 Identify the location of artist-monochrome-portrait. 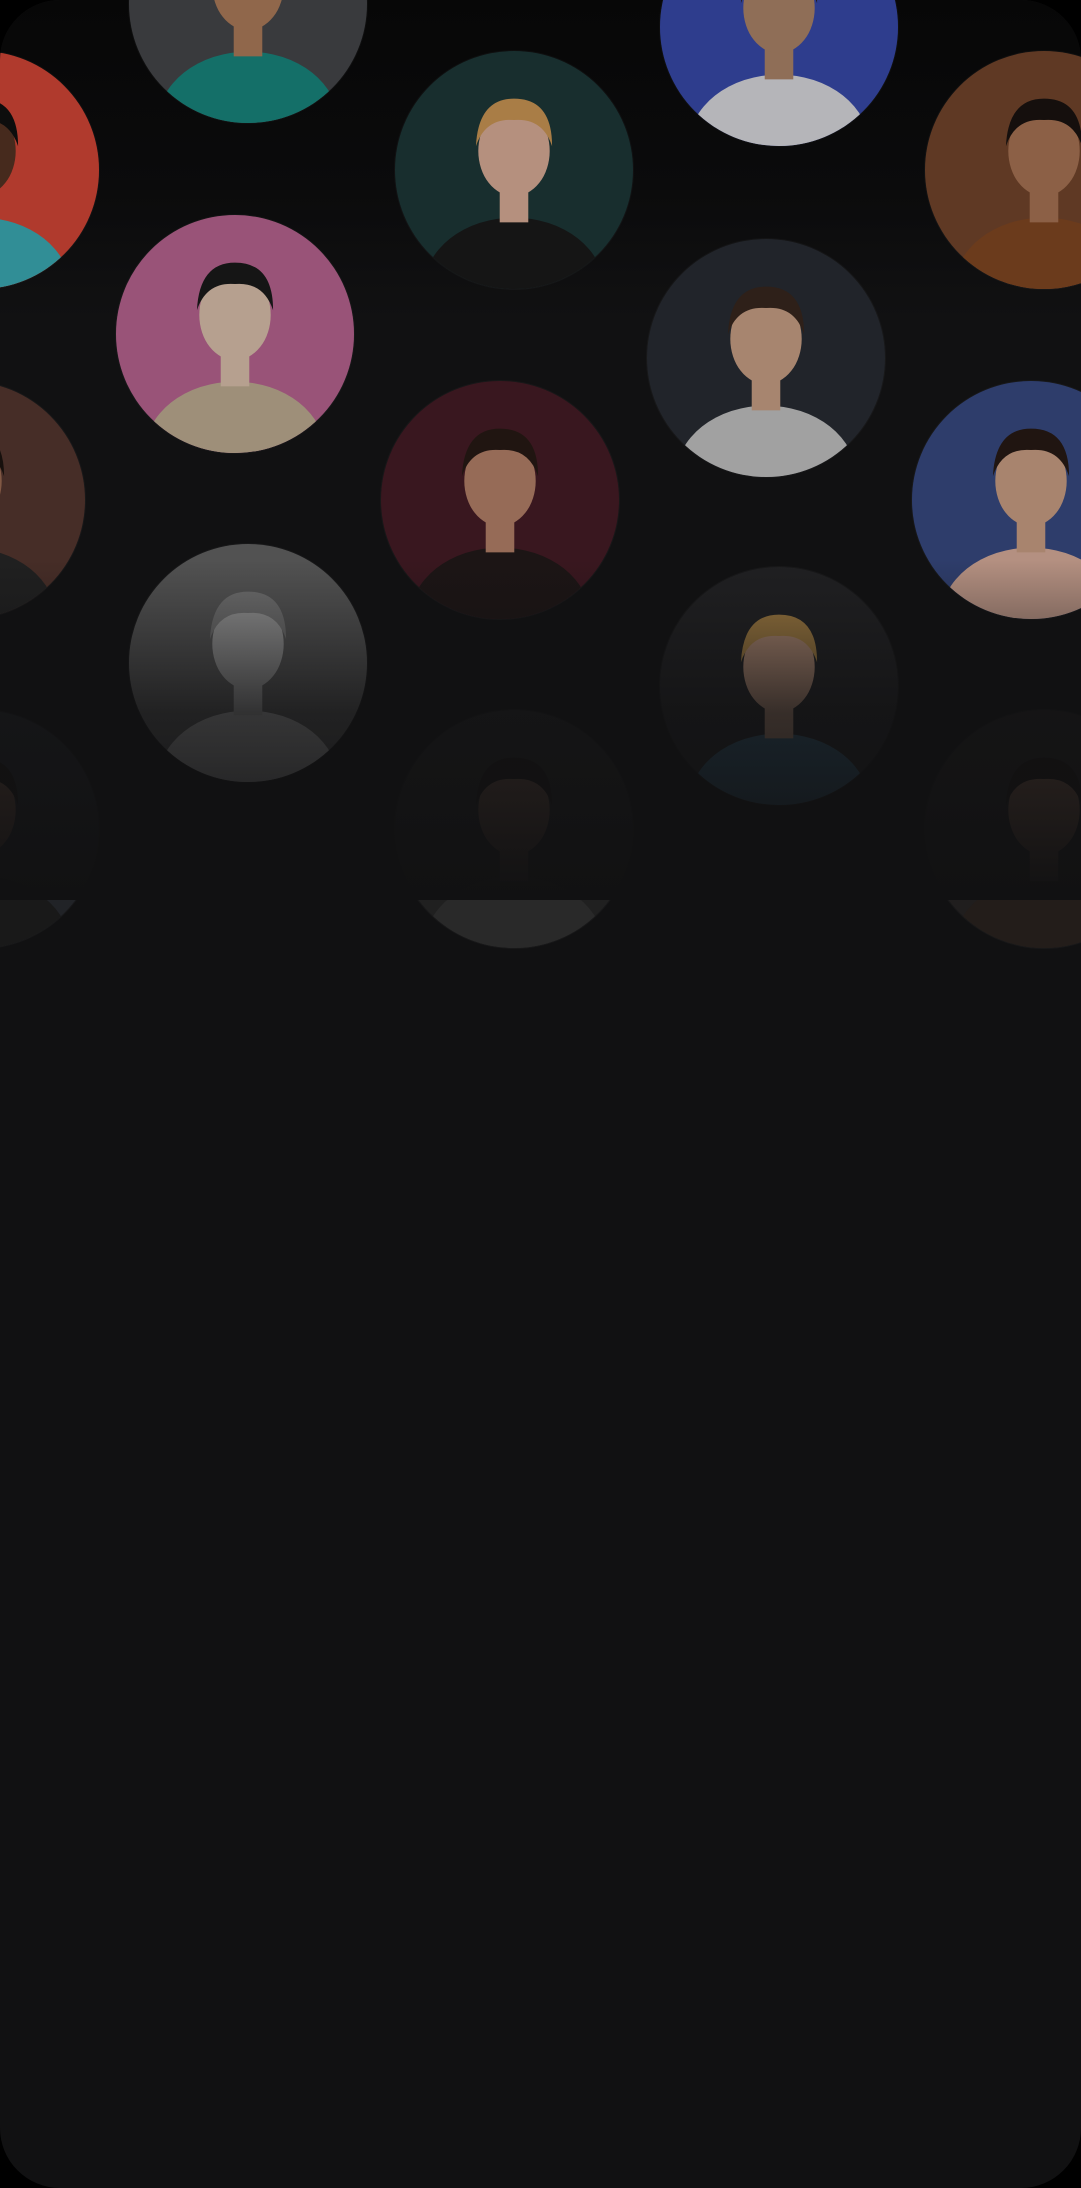
(248, 663).